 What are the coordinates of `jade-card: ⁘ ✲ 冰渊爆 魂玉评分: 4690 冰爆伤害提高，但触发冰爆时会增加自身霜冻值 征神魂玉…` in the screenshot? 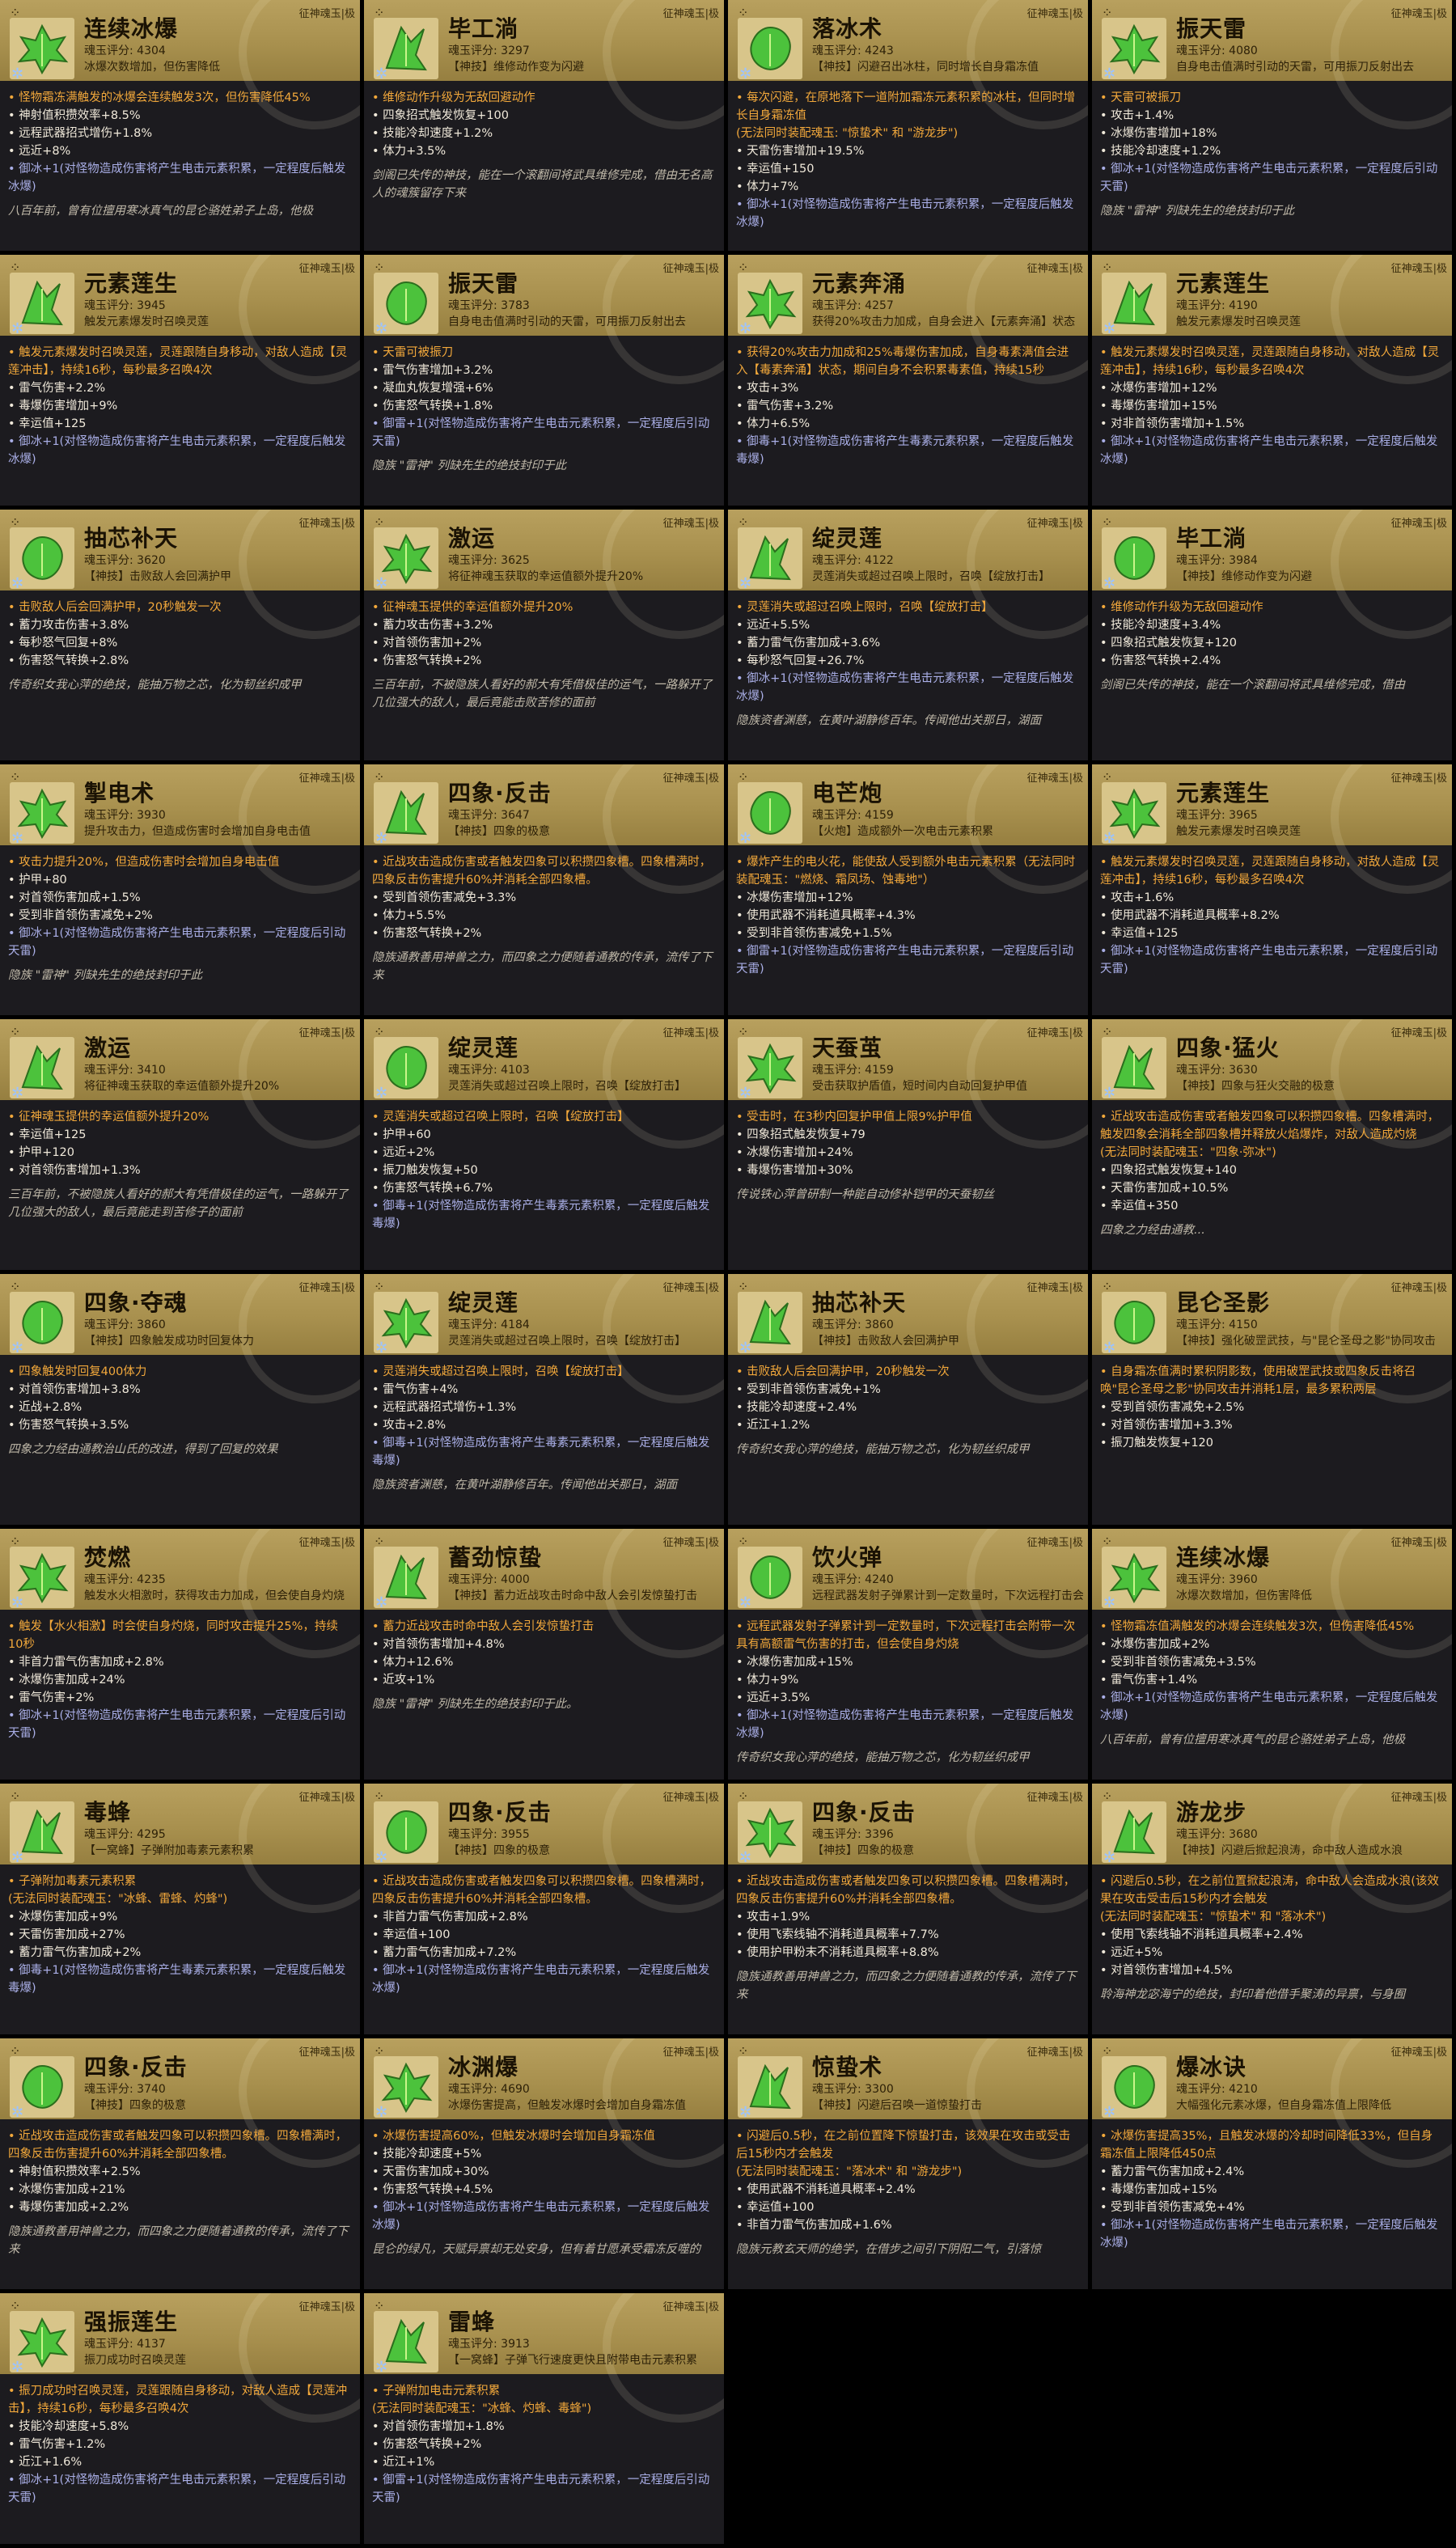 It's located at (545, 2164).